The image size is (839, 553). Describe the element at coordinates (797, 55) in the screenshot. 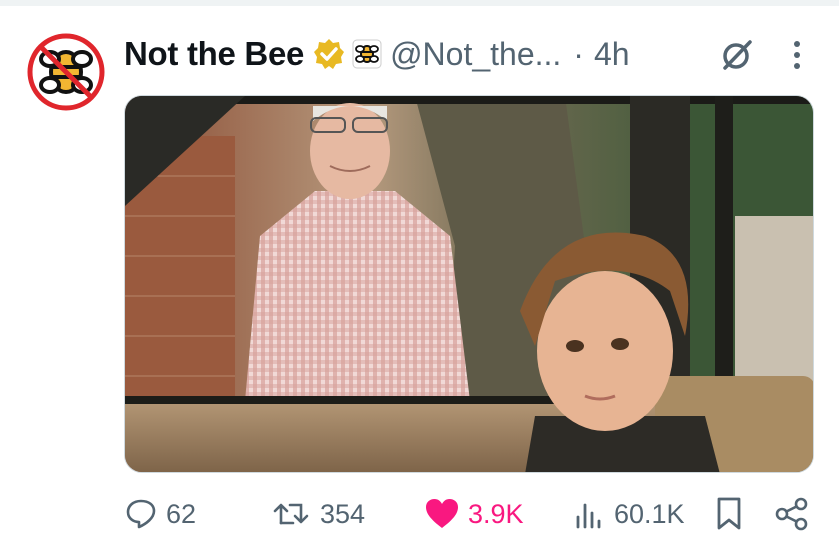

I see `more-icon` at that location.